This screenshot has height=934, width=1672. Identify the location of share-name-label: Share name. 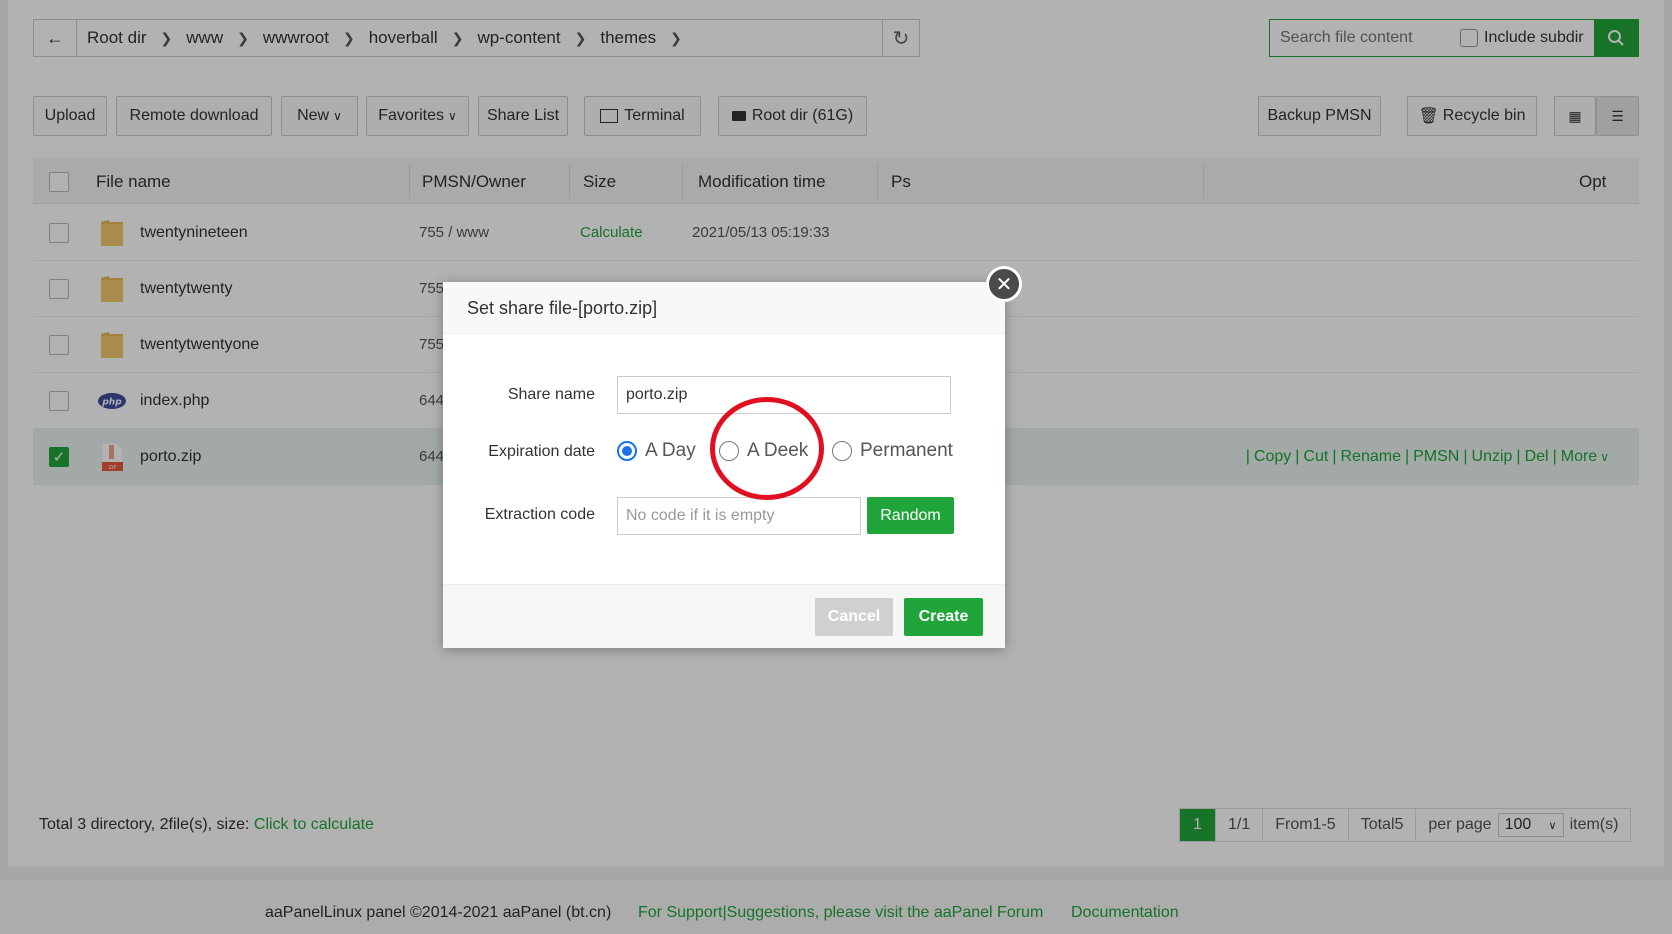
(551, 394).